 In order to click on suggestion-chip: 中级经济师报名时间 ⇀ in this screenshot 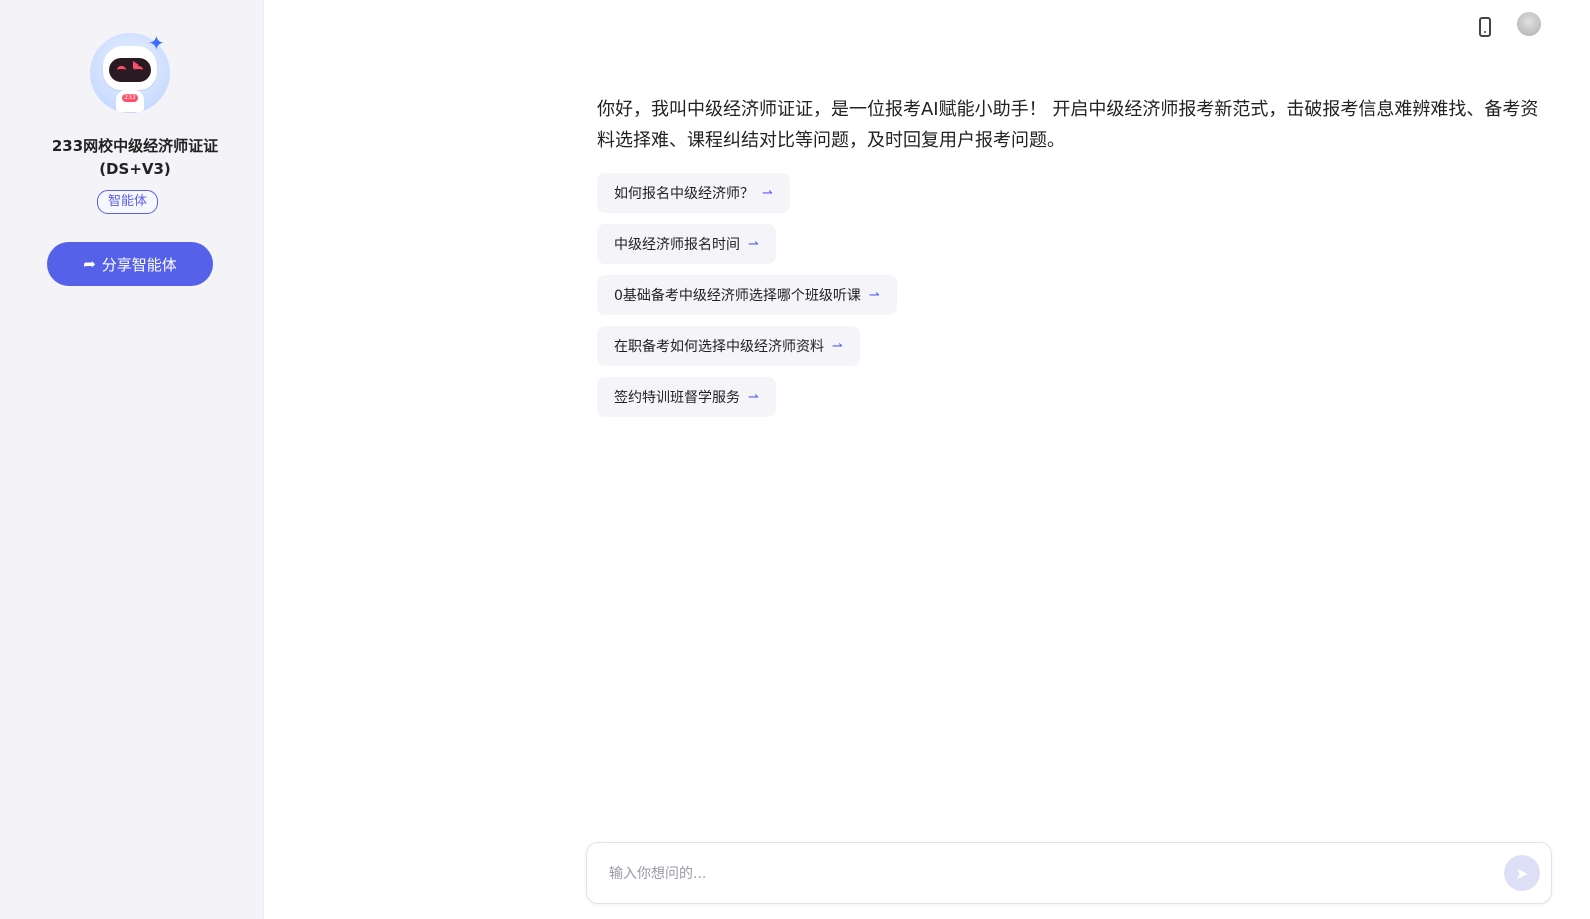, I will do `click(686, 244)`.